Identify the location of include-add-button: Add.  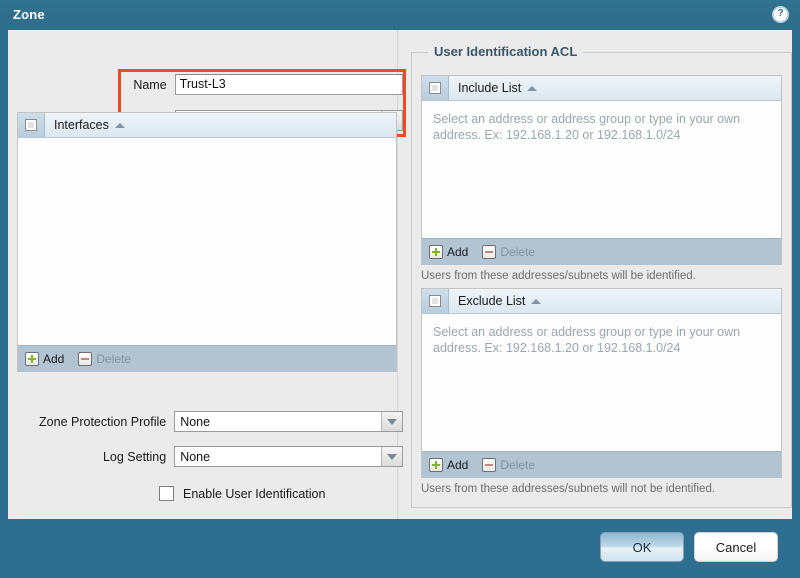
(453, 252).